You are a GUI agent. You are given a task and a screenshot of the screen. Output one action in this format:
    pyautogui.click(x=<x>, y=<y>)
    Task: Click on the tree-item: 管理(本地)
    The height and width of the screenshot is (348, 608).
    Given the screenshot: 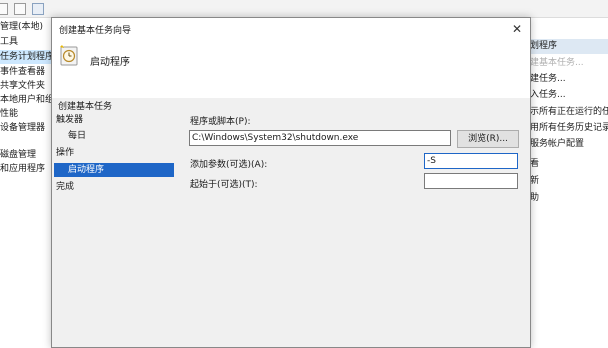 What is the action you would take?
    pyautogui.click(x=21, y=27)
    